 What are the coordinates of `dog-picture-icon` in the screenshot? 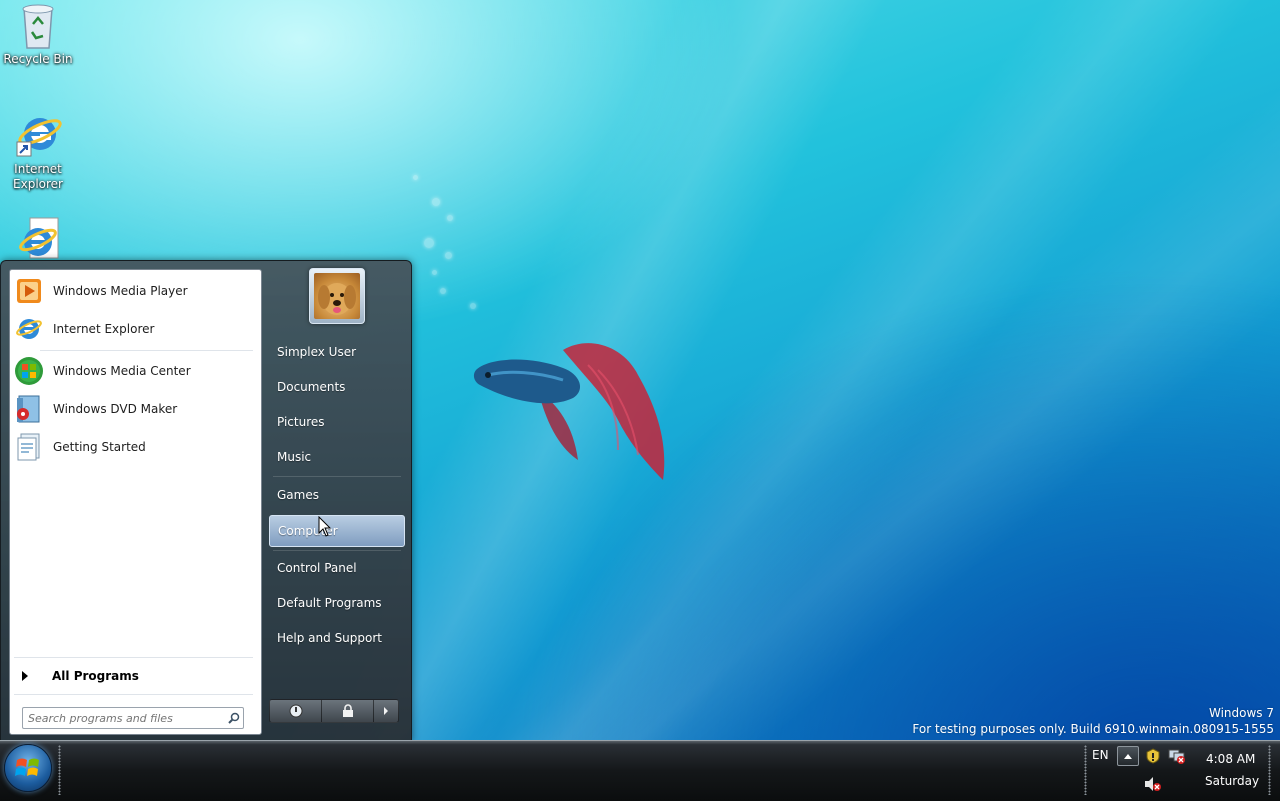 It's located at (337, 299).